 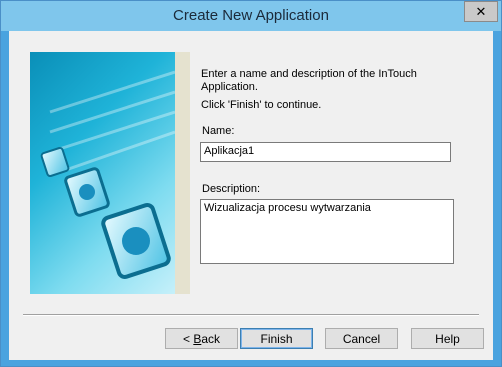 I want to click on button-separator, so click(x=251, y=315).